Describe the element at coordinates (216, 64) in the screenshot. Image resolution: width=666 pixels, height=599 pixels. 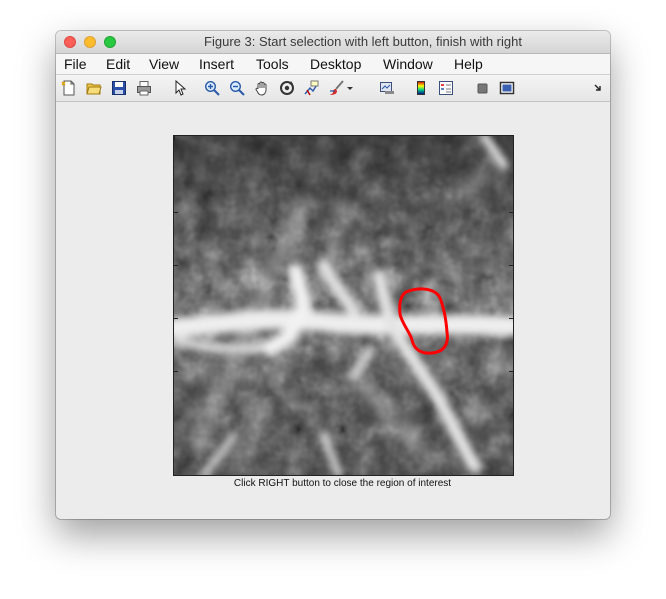
I see `menu-insert: Insert` at that location.